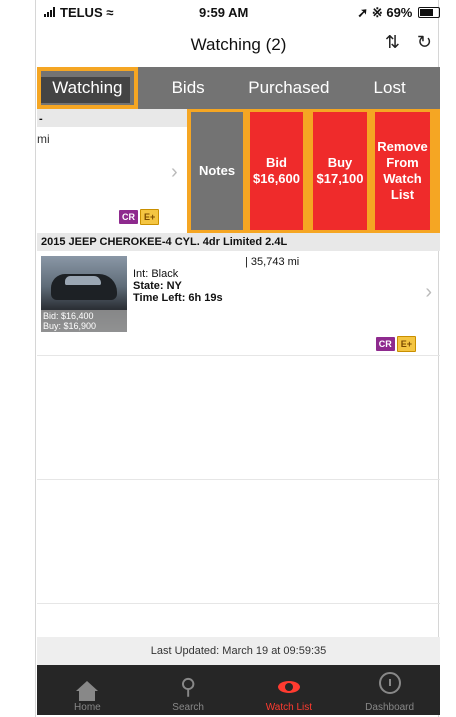 This screenshot has height=717, width=456. What do you see at coordinates (188, 707) in the screenshot?
I see `tab-search-label: Search` at bounding box center [188, 707].